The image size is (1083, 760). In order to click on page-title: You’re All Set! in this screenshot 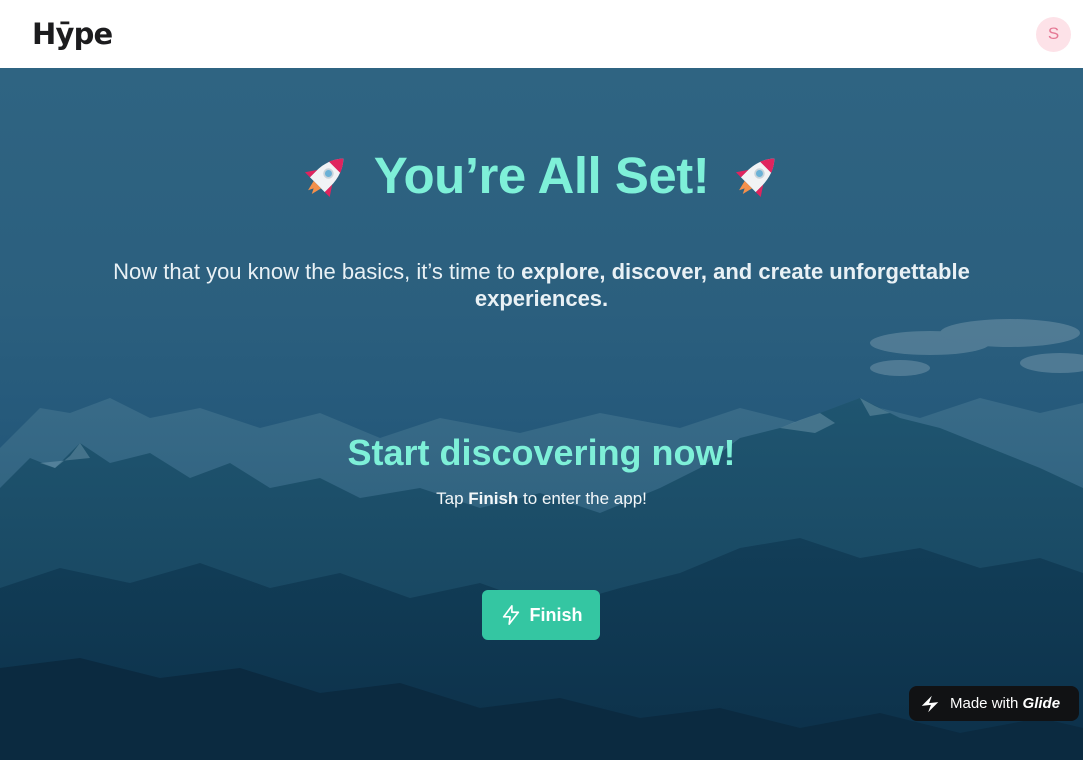, I will do `click(541, 175)`.